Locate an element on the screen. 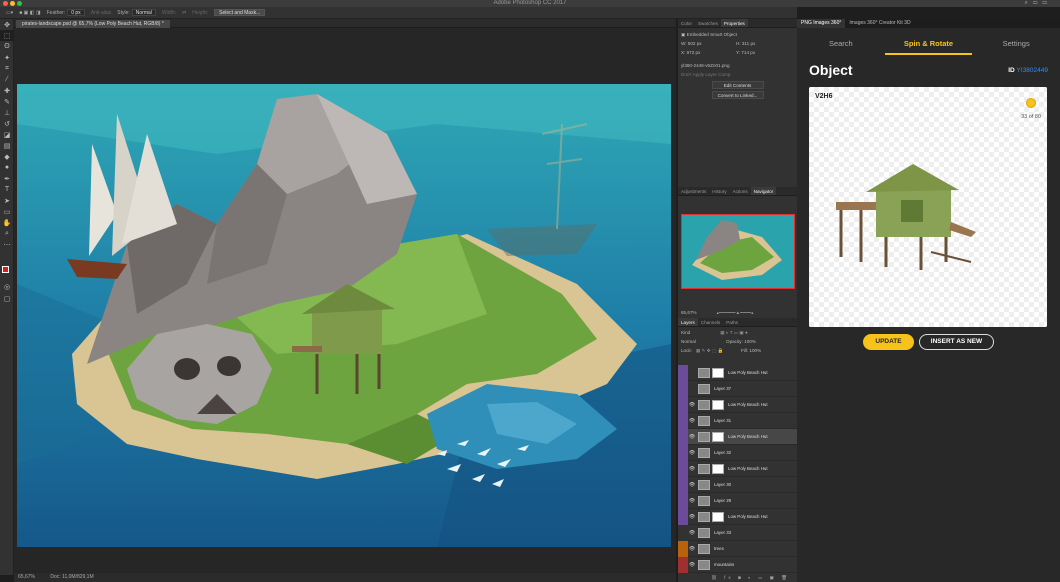 The width and height of the screenshot is (1060, 582). eraser-tool-icon: ◪ is located at coordinates (7, 134).